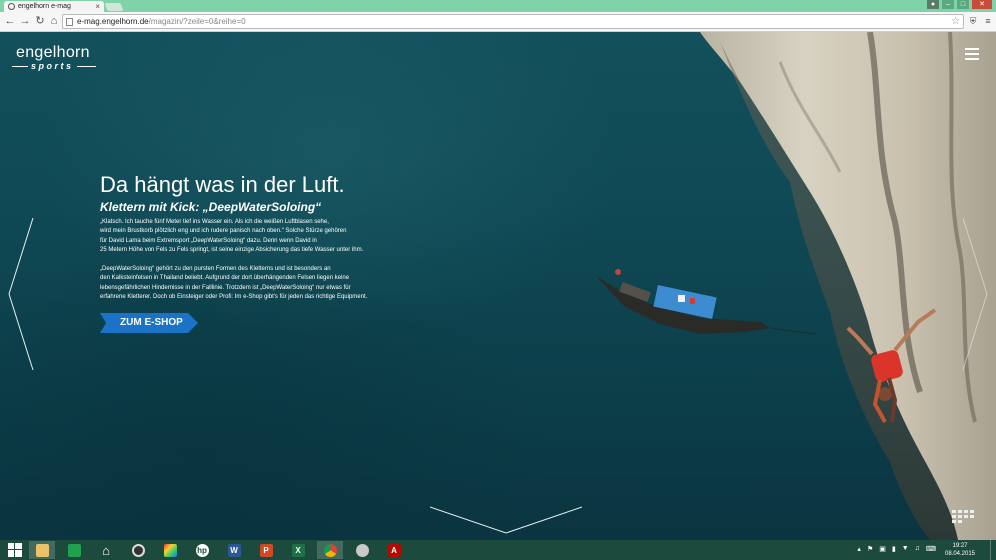  What do you see at coordinates (955, 21) in the screenshot?
I see `bookmark-star-icon: ☆` at bounding box center [955, 21].